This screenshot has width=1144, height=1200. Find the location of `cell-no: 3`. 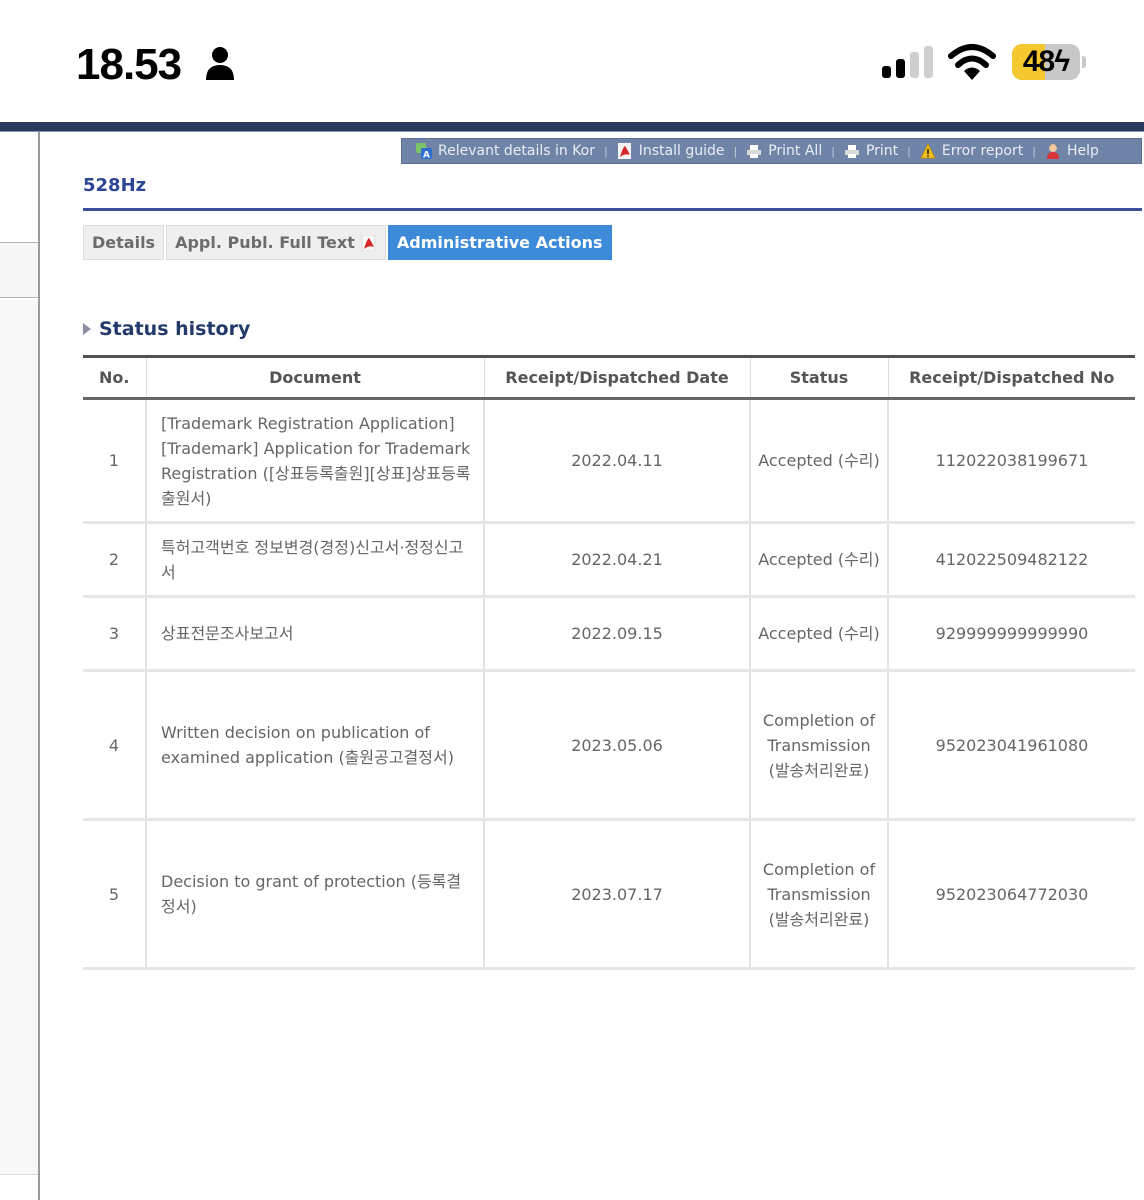

cell-no: 3 is located at coordinates (114, 634).